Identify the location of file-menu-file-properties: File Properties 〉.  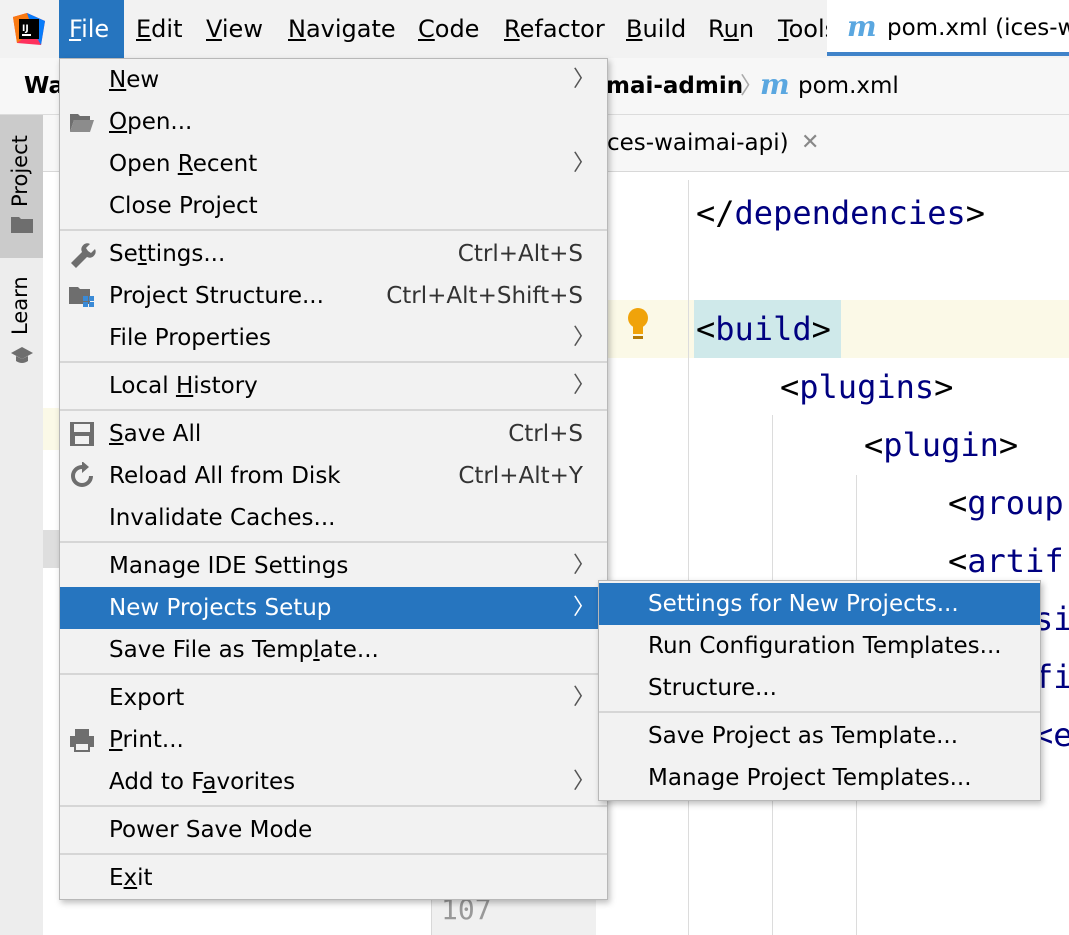
(333, 338).